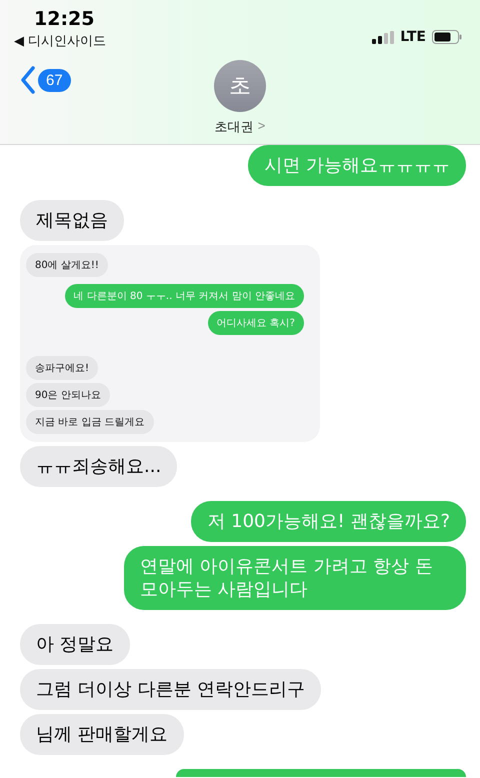 The height and width of the screenshot is (778, 480). I want to click on status-time: 12:25, so click(64, 19).